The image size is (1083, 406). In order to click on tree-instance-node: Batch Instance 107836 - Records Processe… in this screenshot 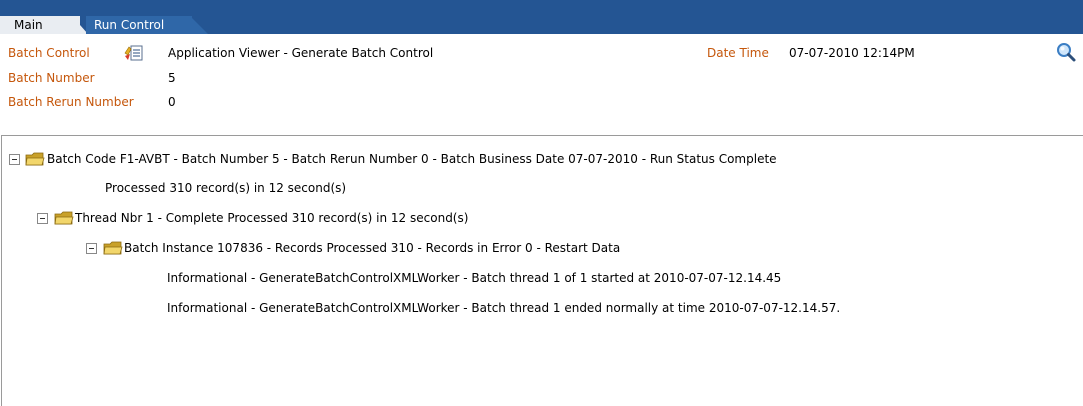, I will do `click(372, 248)`.